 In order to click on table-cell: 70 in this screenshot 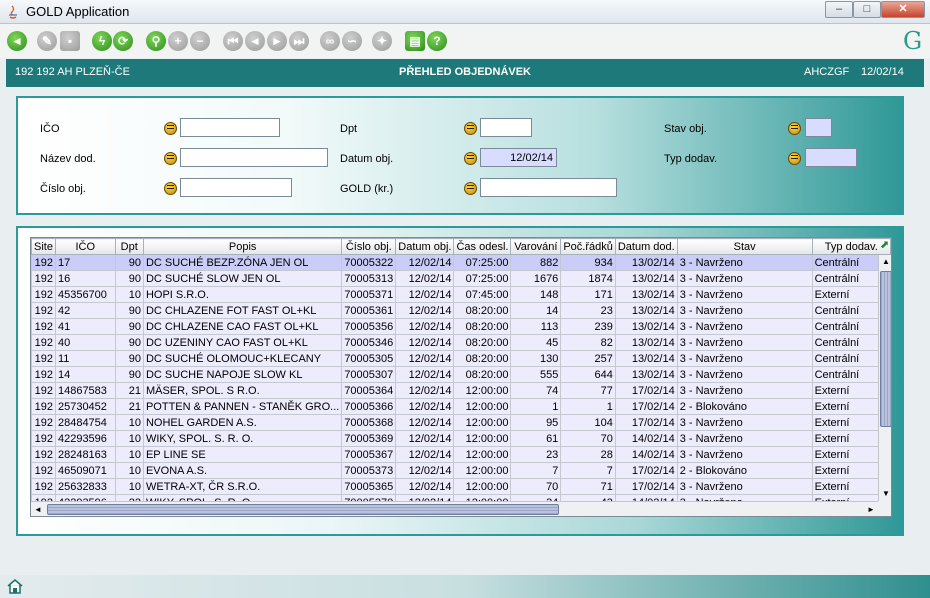, I will do `click(536, 486)`.